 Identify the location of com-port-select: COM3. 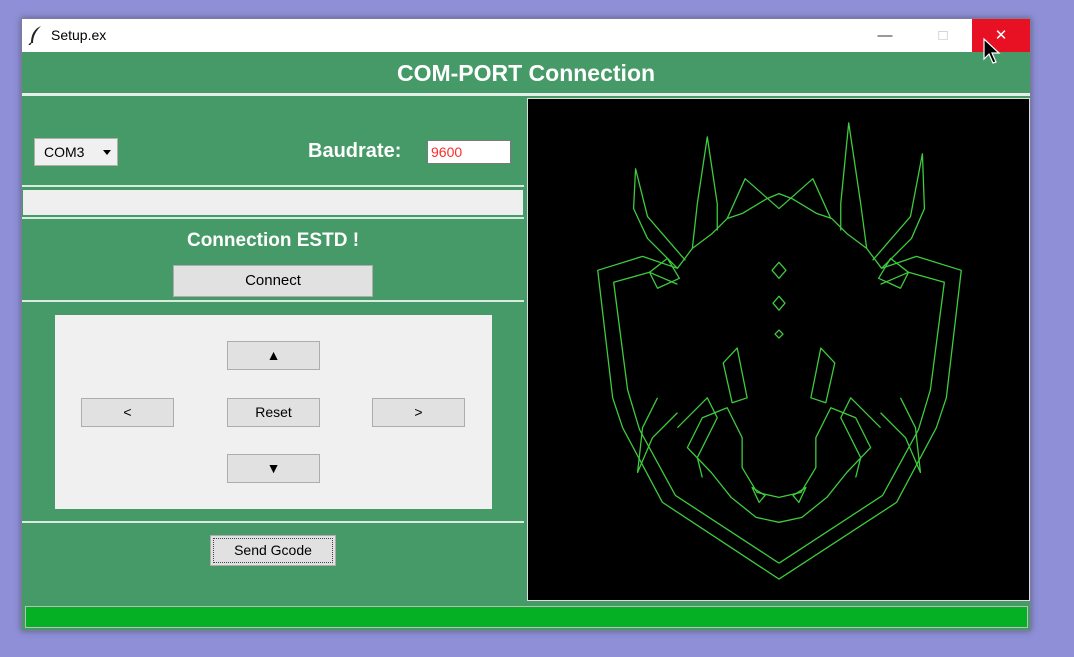
(76, 152).